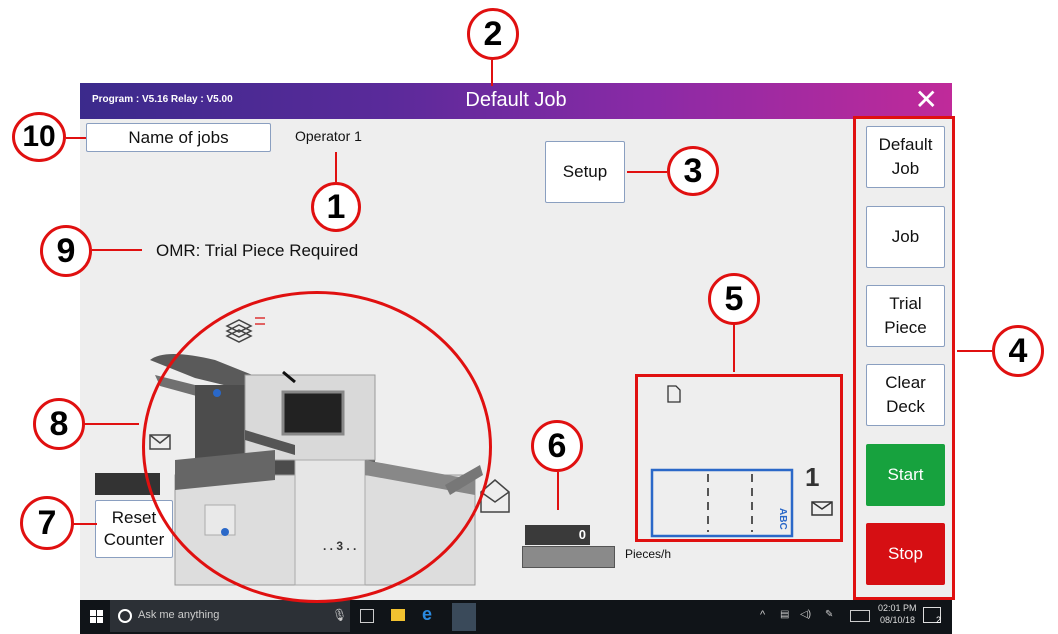 Image resolution: width=1058 pixels, height=634 pixels. Describe the element at coordinates (557, 535) in the screenshot. I see `pieces-counter: 0` at that location.